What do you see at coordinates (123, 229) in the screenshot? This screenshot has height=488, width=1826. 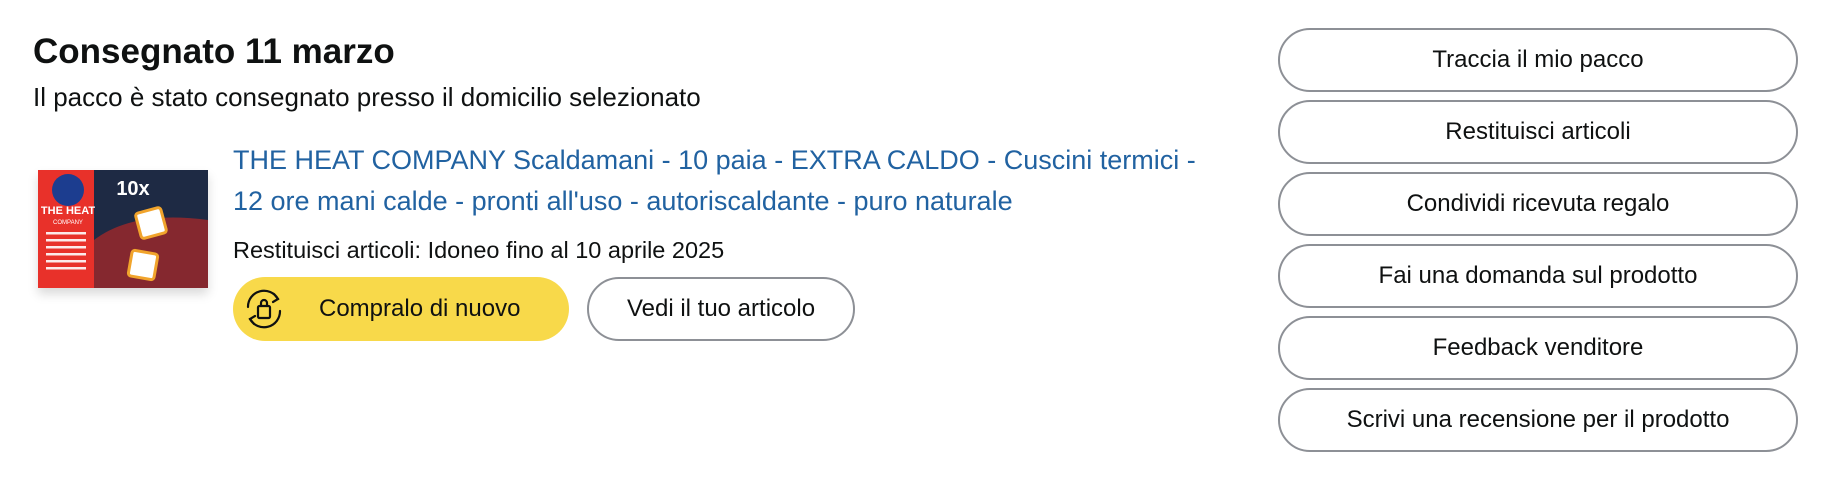 I see `product-image: THE HEAT COMPANY 10x` at bounding box center [123, 229].